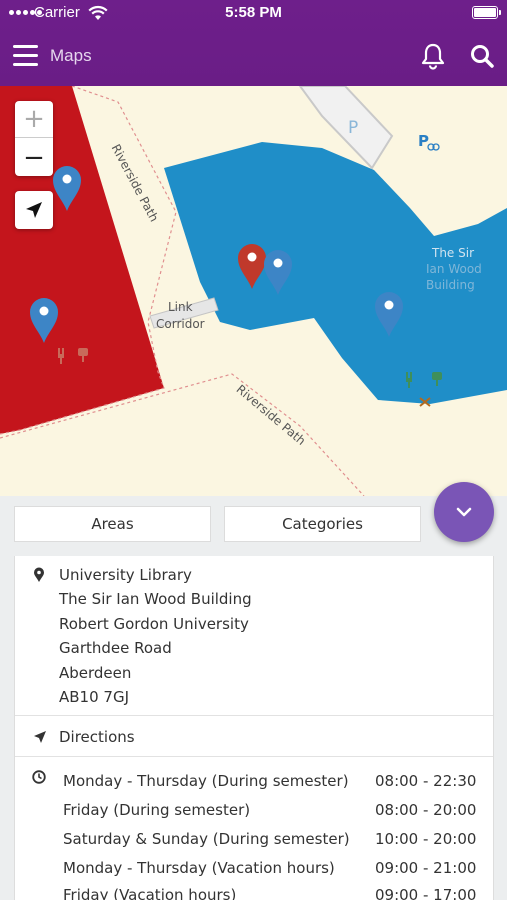  What do you see at coordinates (95, 673) in the screenshot?
I see `address-line: Aberdeen` at bounding box center [95, 673].